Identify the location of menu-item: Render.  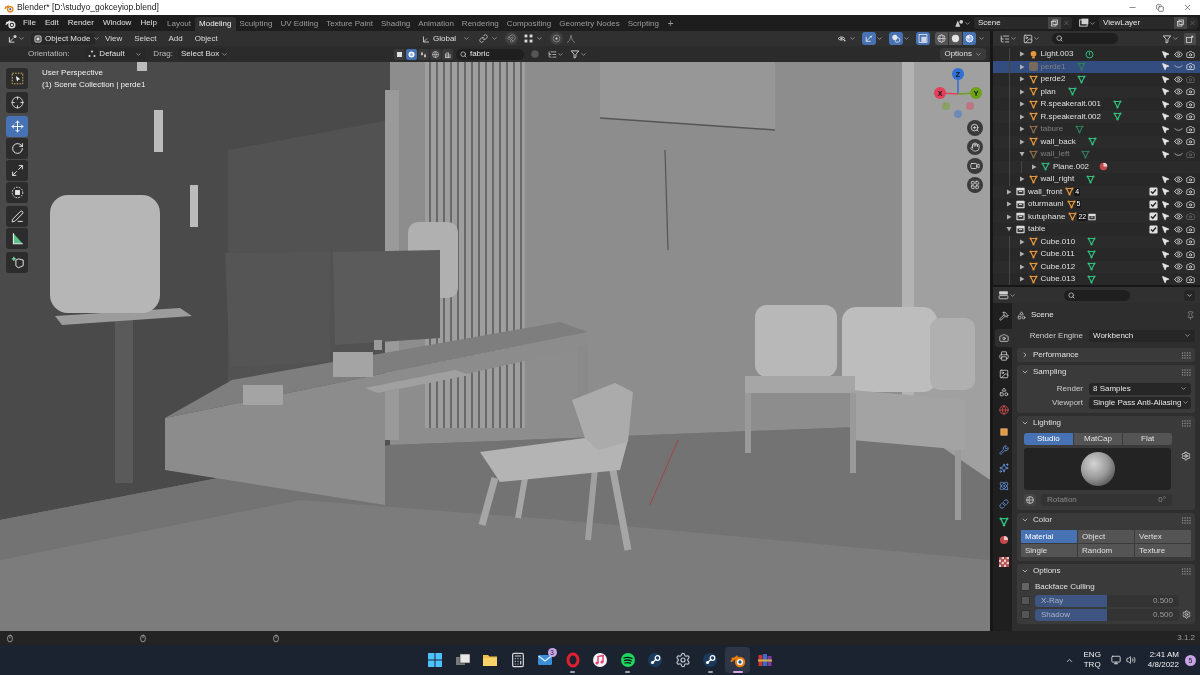
(80, 23).